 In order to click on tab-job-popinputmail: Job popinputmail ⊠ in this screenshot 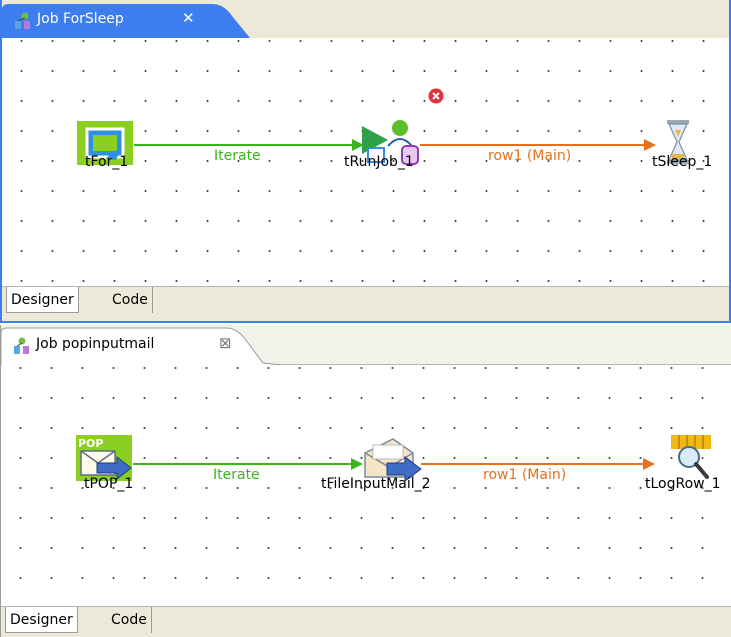, I will do `click(128, 346)`.